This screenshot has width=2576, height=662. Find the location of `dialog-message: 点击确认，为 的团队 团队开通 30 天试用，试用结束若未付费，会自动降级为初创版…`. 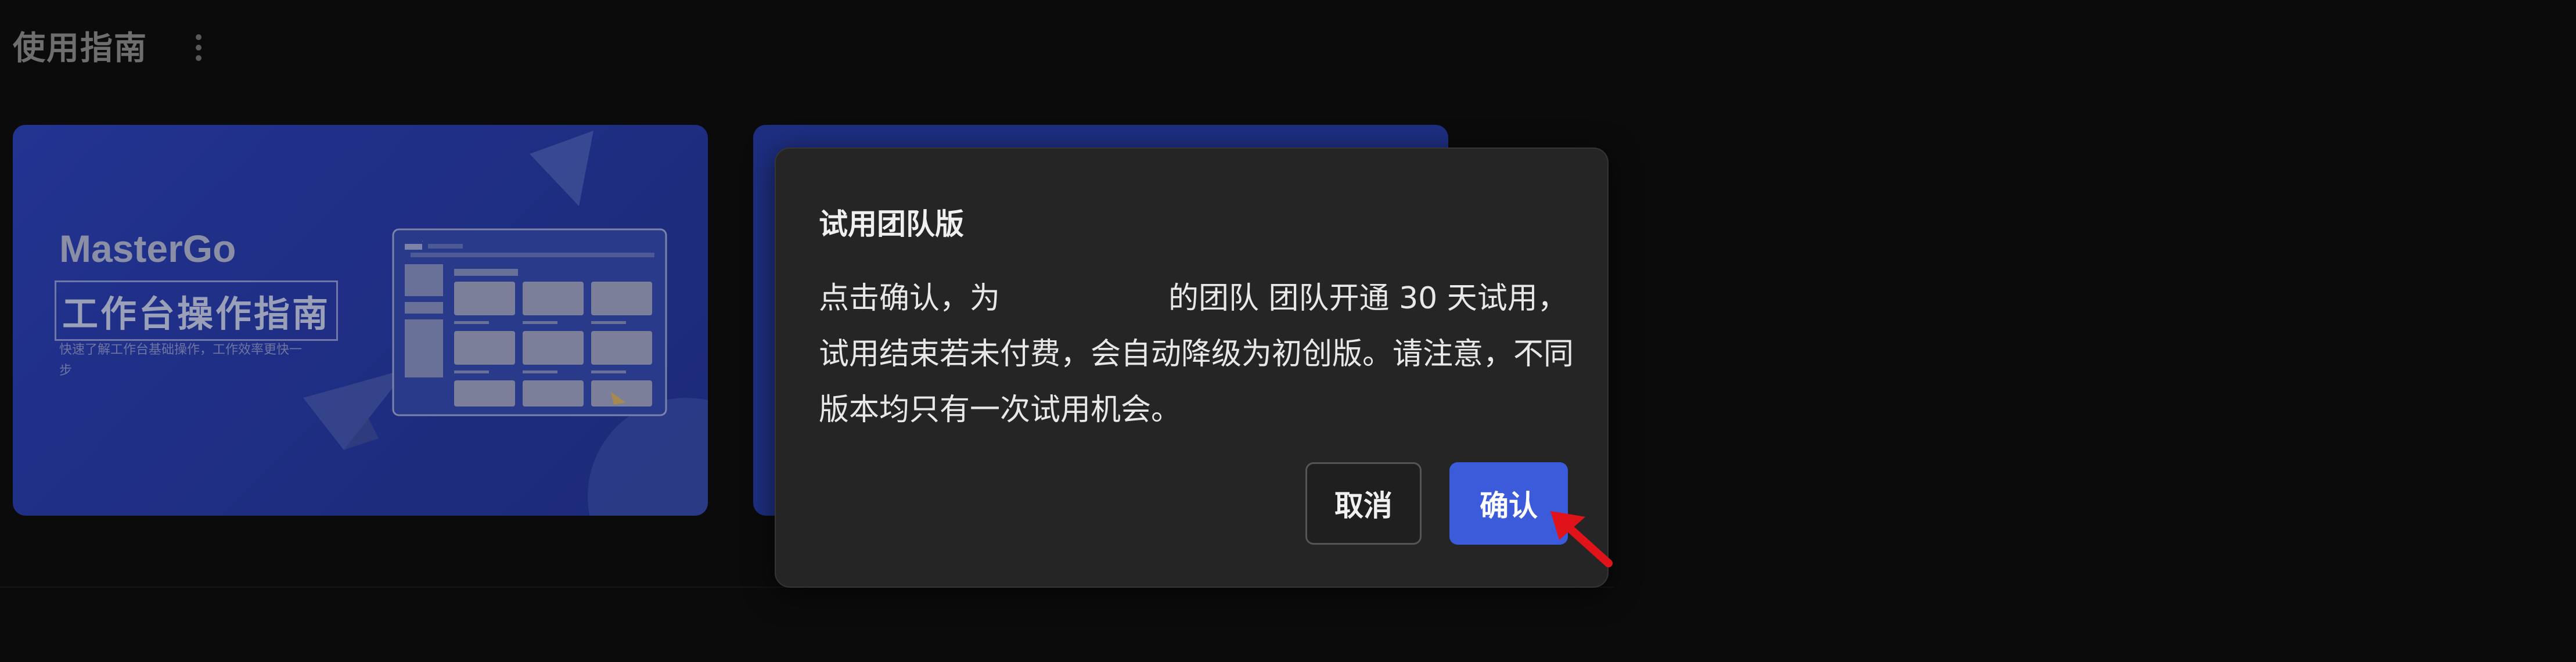

dialog-message: 点击确认，为 的团队 团队开通 30 天试用，试用结束若未付费，会自动降级为初创版… is located at coordinates (1196, 354).